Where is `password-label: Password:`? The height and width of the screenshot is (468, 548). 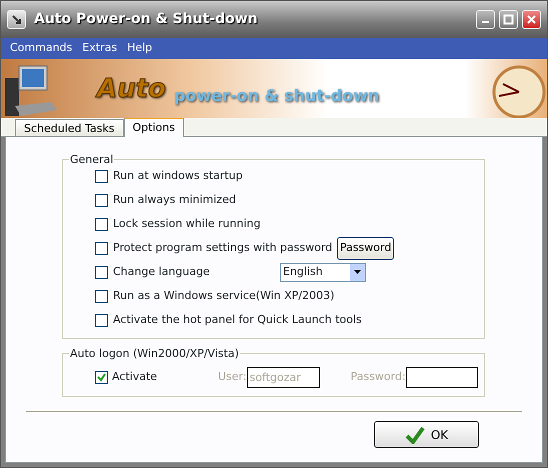 password-label: Password: is located at coordinates (378, 376).